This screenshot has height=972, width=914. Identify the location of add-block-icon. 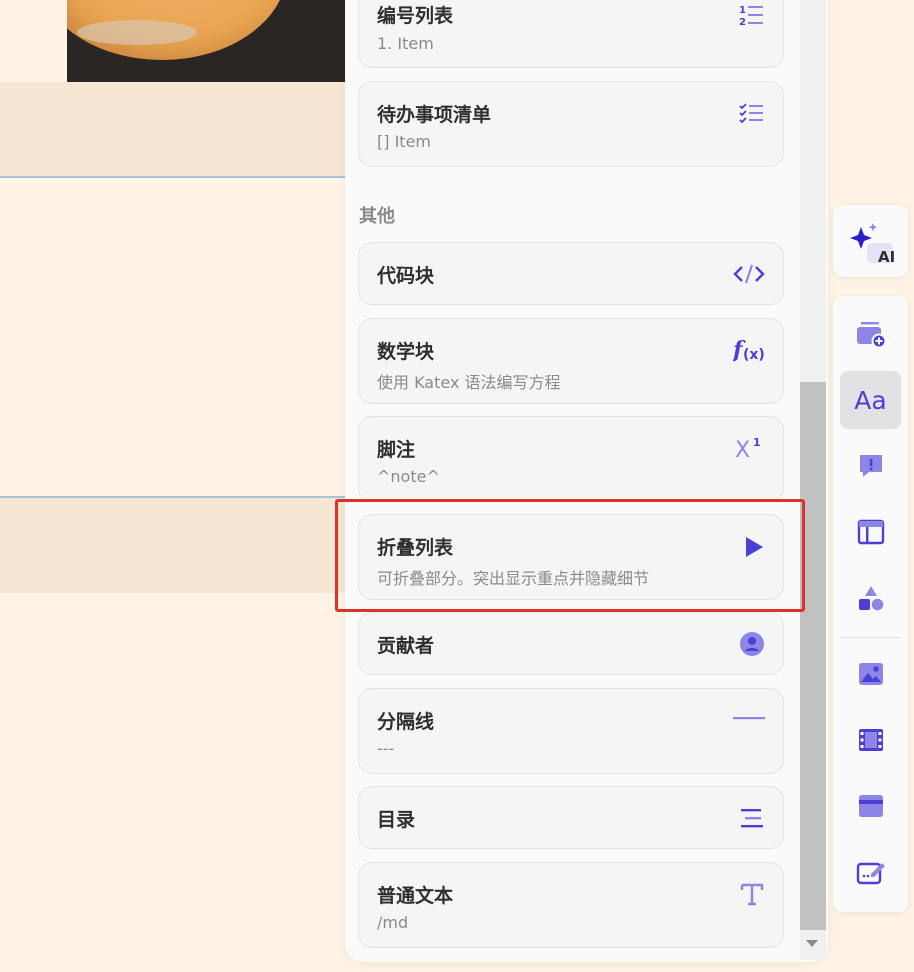
(871, 335).